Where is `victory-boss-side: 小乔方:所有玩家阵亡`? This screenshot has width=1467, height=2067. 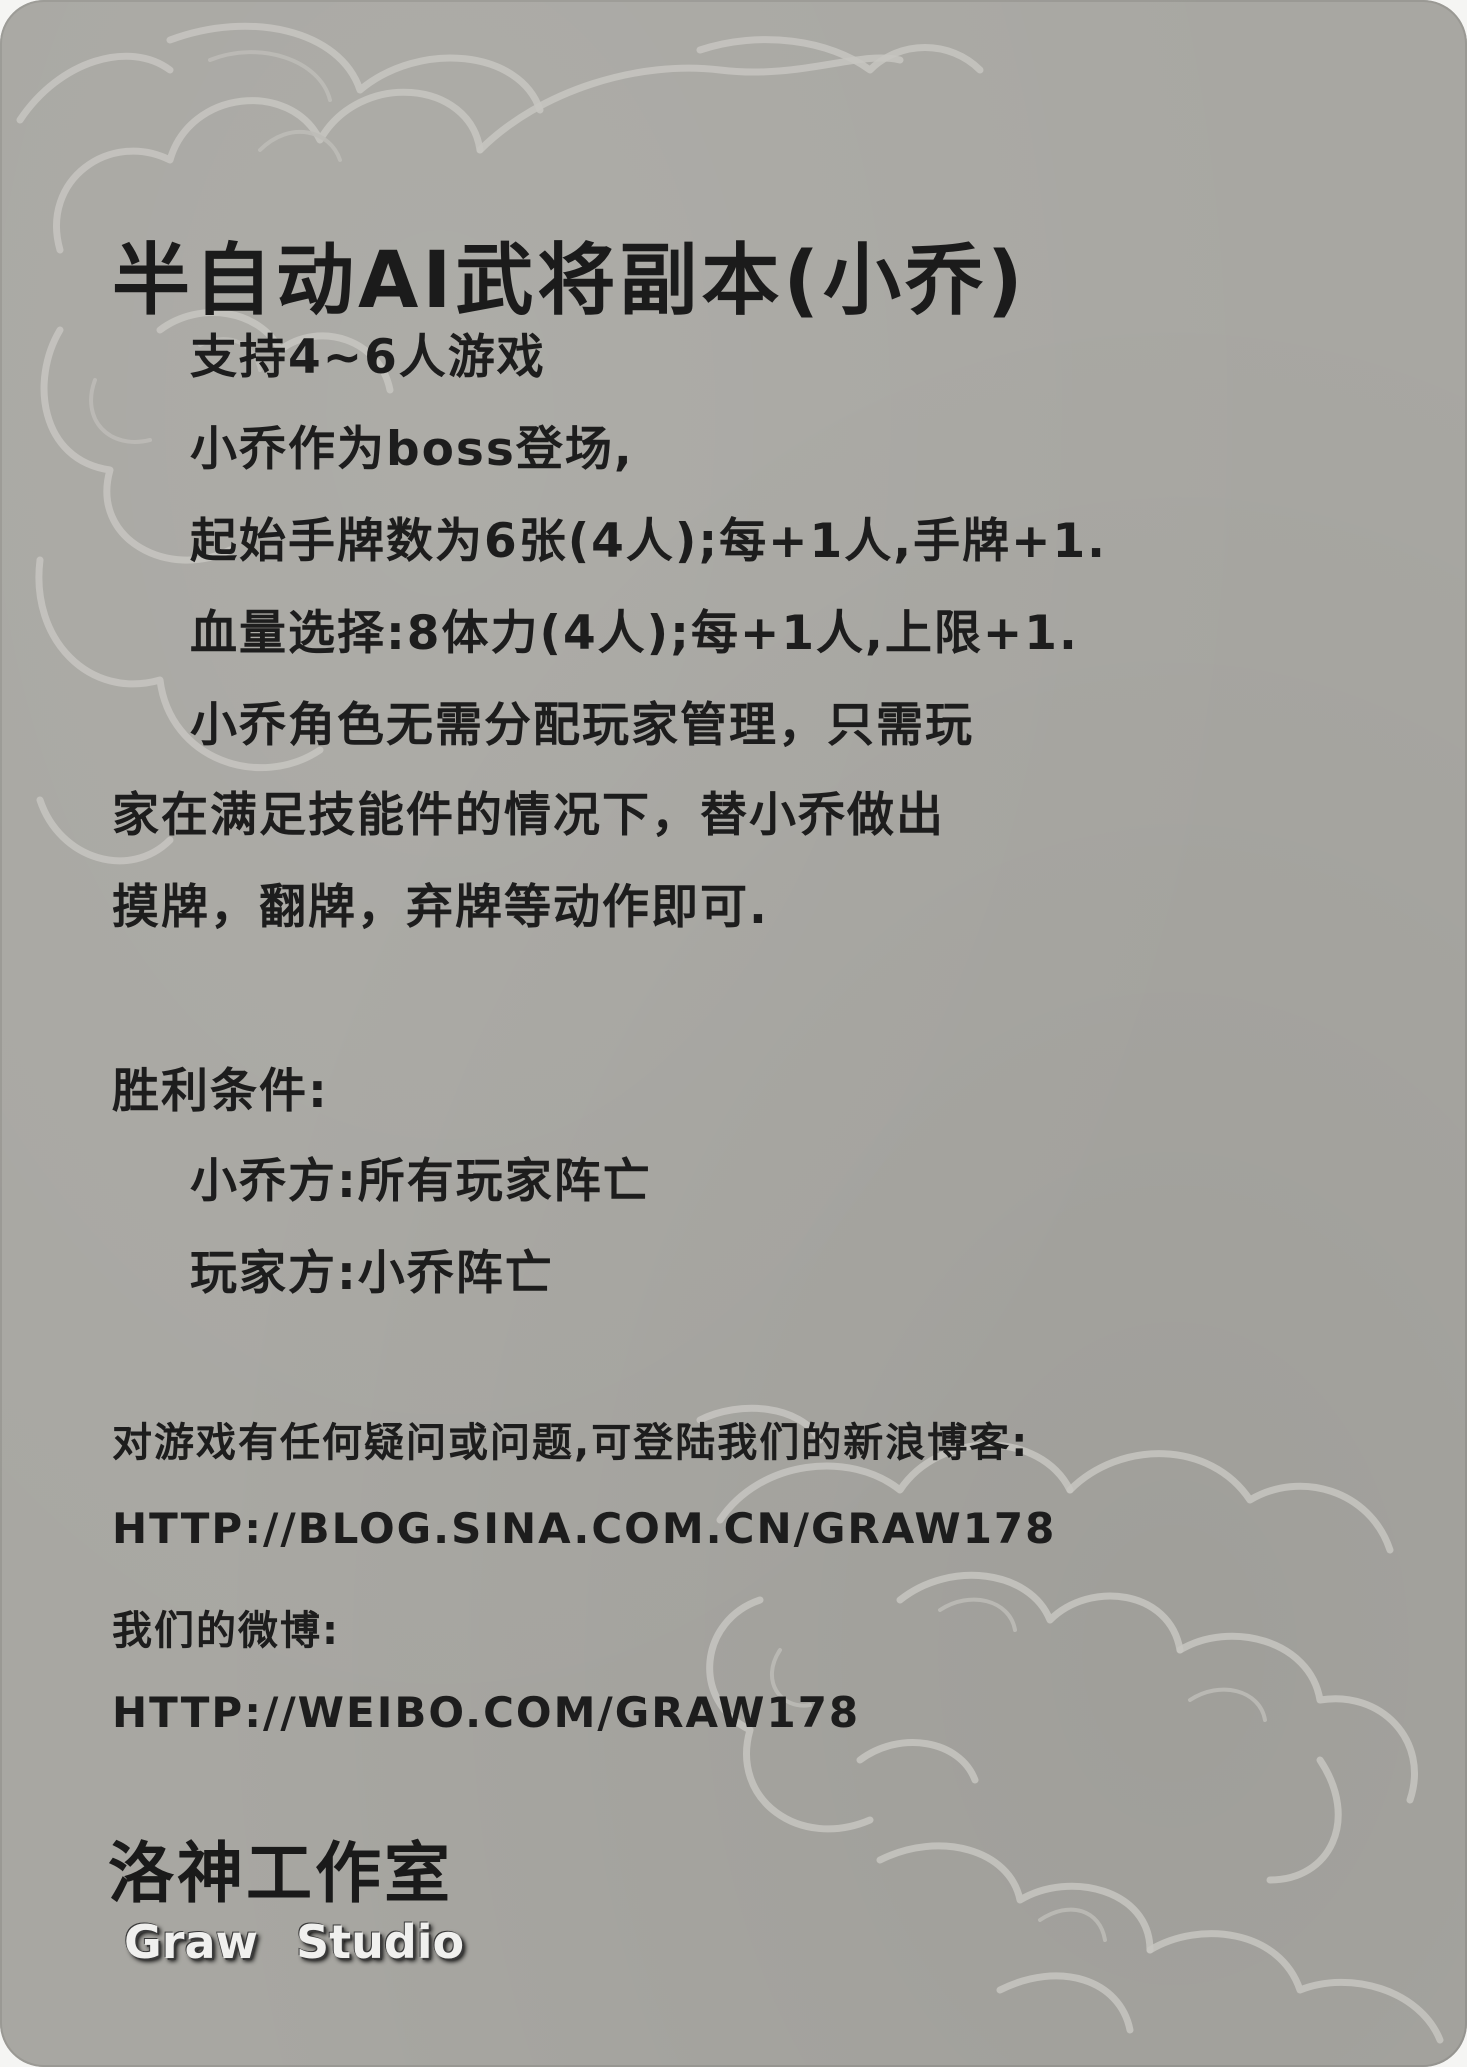 victory-boss-side: 小乔方:所有玩家阵亡 is located at coordinates (421, 1181).